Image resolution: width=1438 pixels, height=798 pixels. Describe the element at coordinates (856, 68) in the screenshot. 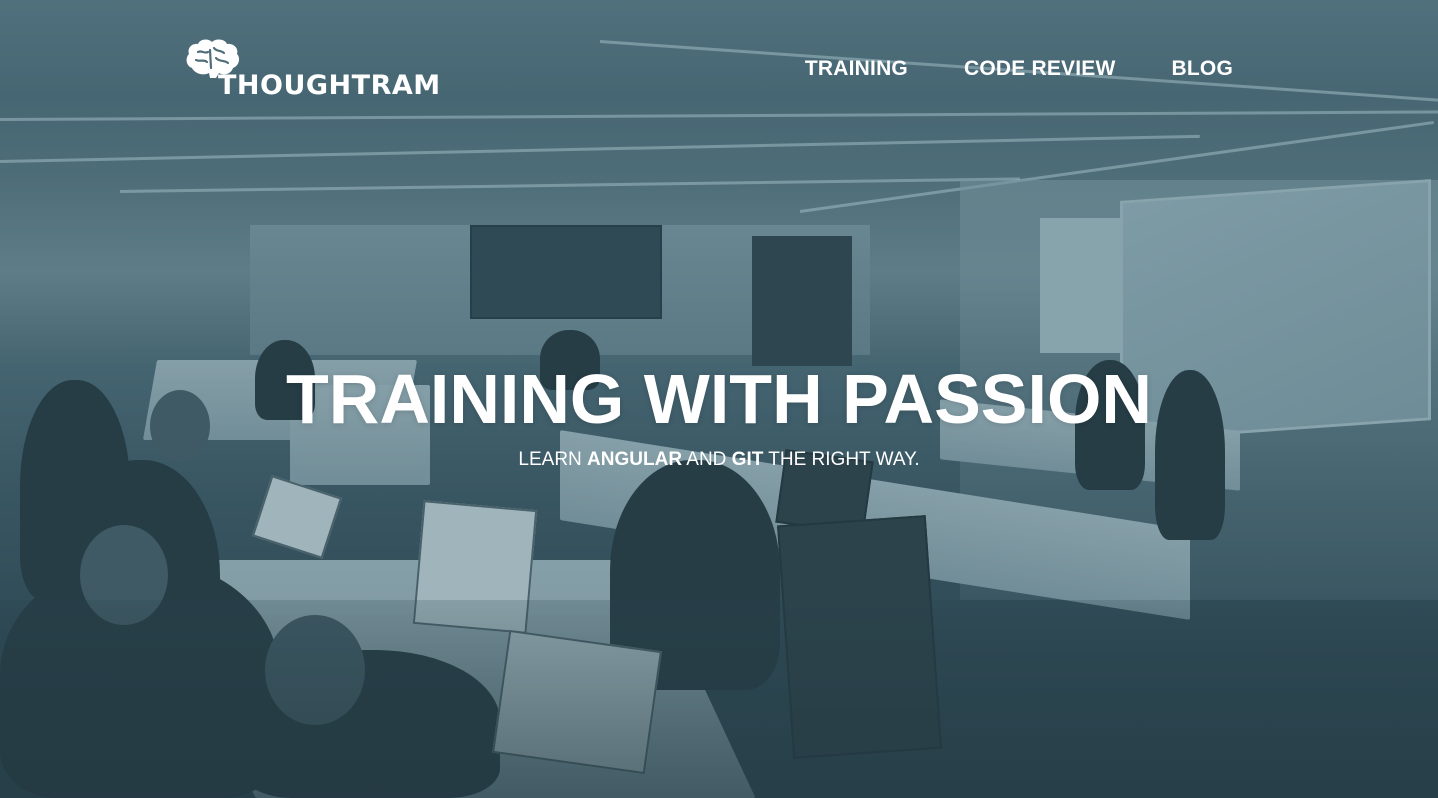

I see `nav-item-training: TRAINING` at that location.